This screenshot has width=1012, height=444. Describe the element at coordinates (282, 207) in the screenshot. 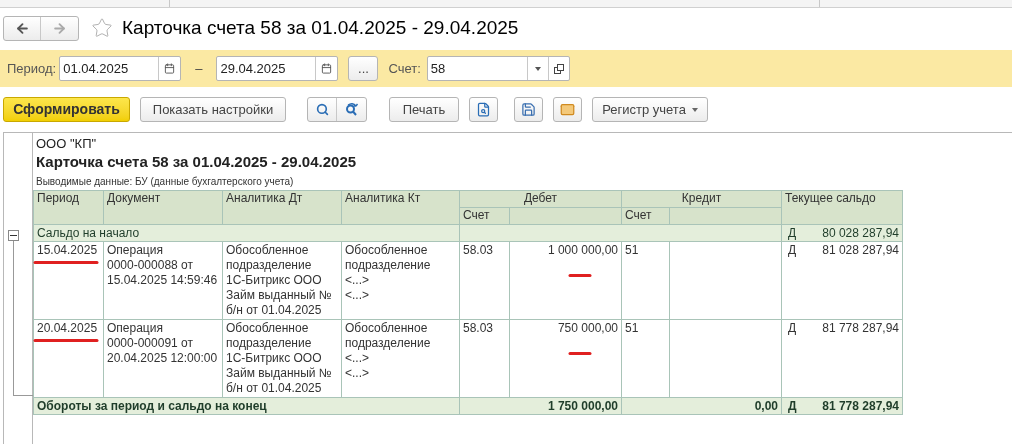

I see `column-header: Аналитика Дт` at that location.